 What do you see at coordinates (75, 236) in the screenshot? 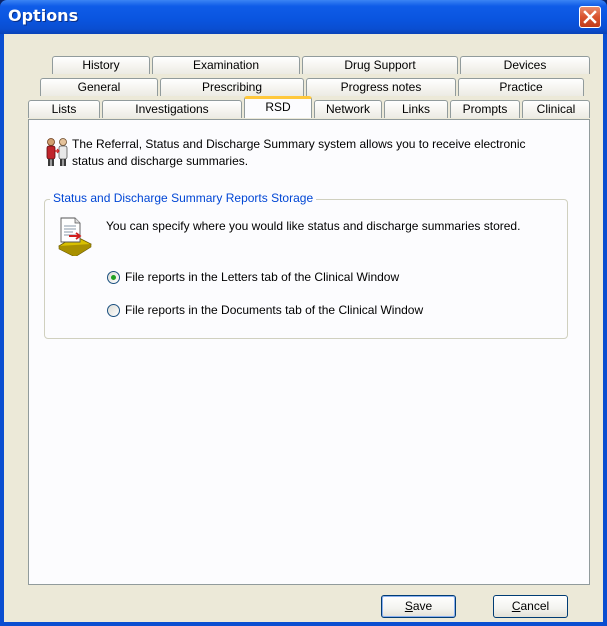
I see `document-icon` at bounding box center [75, 236].